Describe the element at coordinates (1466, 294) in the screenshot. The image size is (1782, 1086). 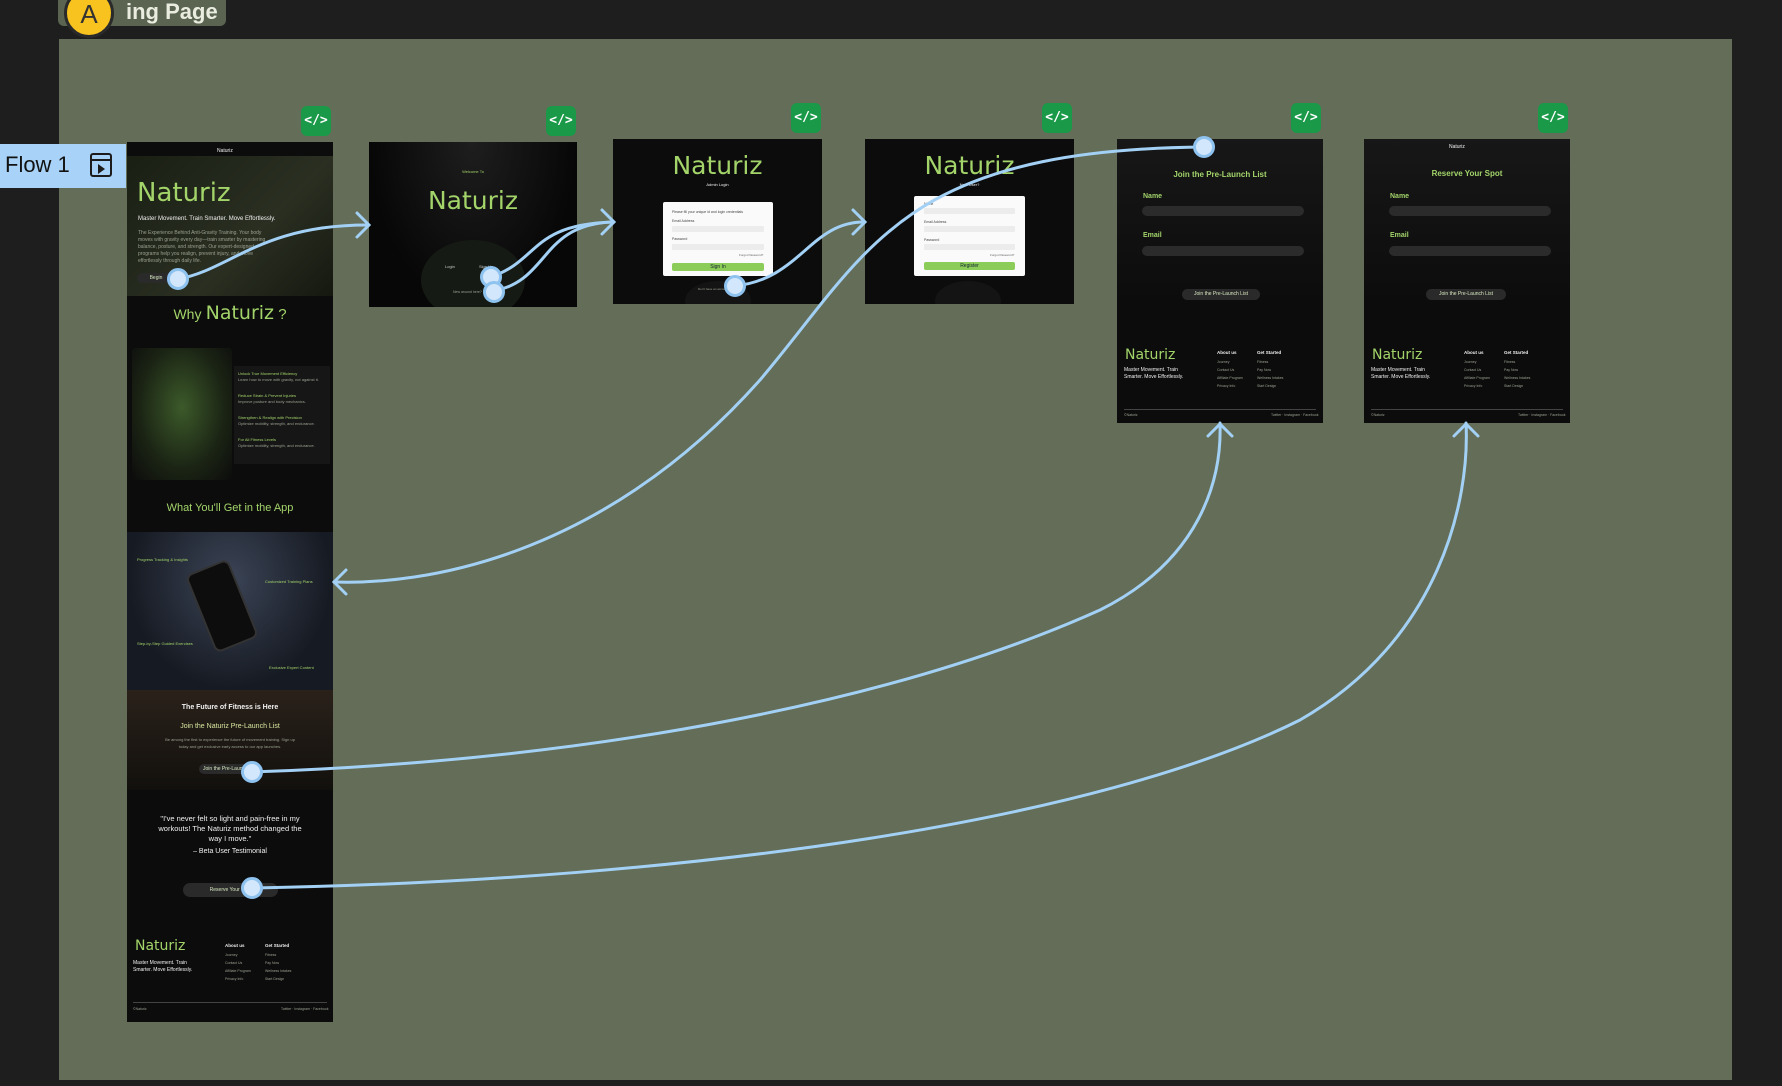
I see `reserve-join-button: Join the Pre-Launch List` at that location.